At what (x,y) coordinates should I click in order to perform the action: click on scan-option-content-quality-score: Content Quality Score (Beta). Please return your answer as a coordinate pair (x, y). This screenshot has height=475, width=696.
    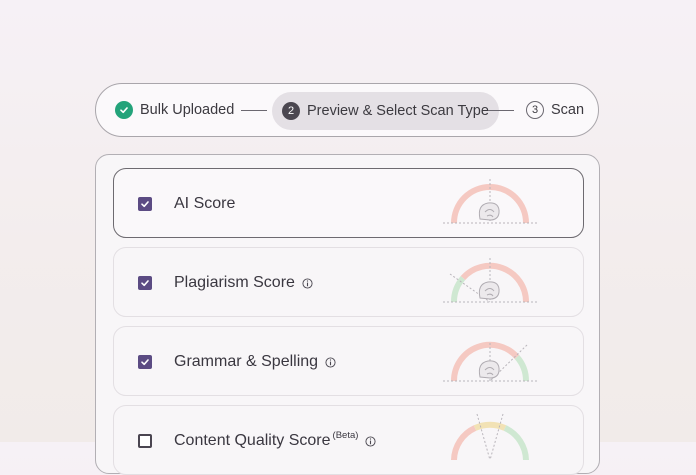
    Looking at the image, I should click on (348, 440).